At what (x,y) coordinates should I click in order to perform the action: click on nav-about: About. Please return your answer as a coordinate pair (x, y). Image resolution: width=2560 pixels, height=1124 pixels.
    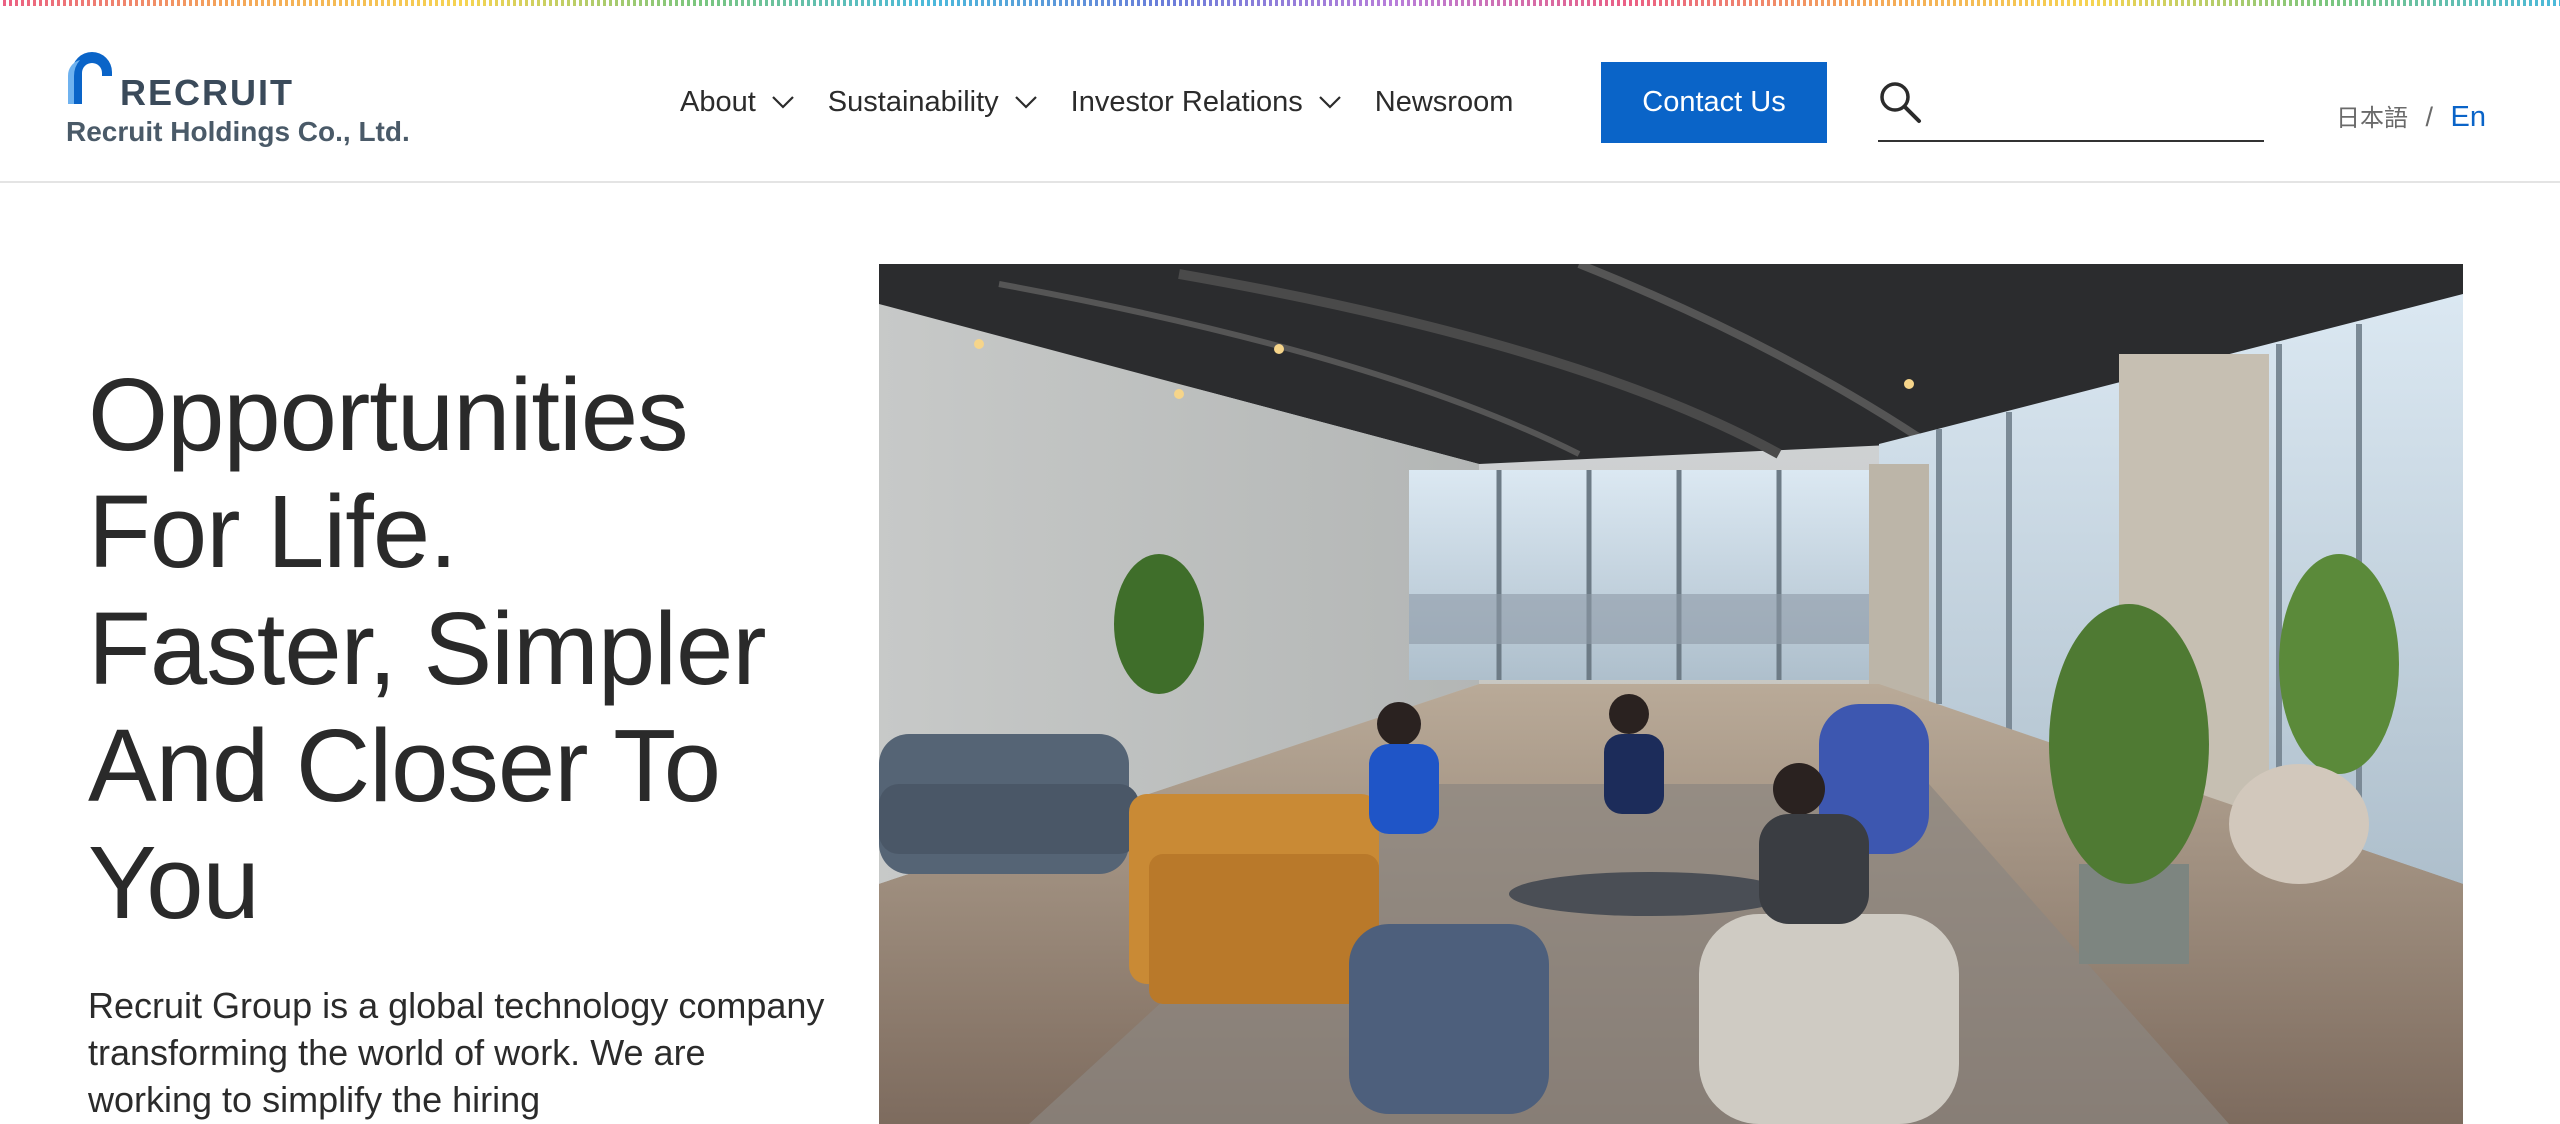
    Looking at the image, I should click on (737, 102).